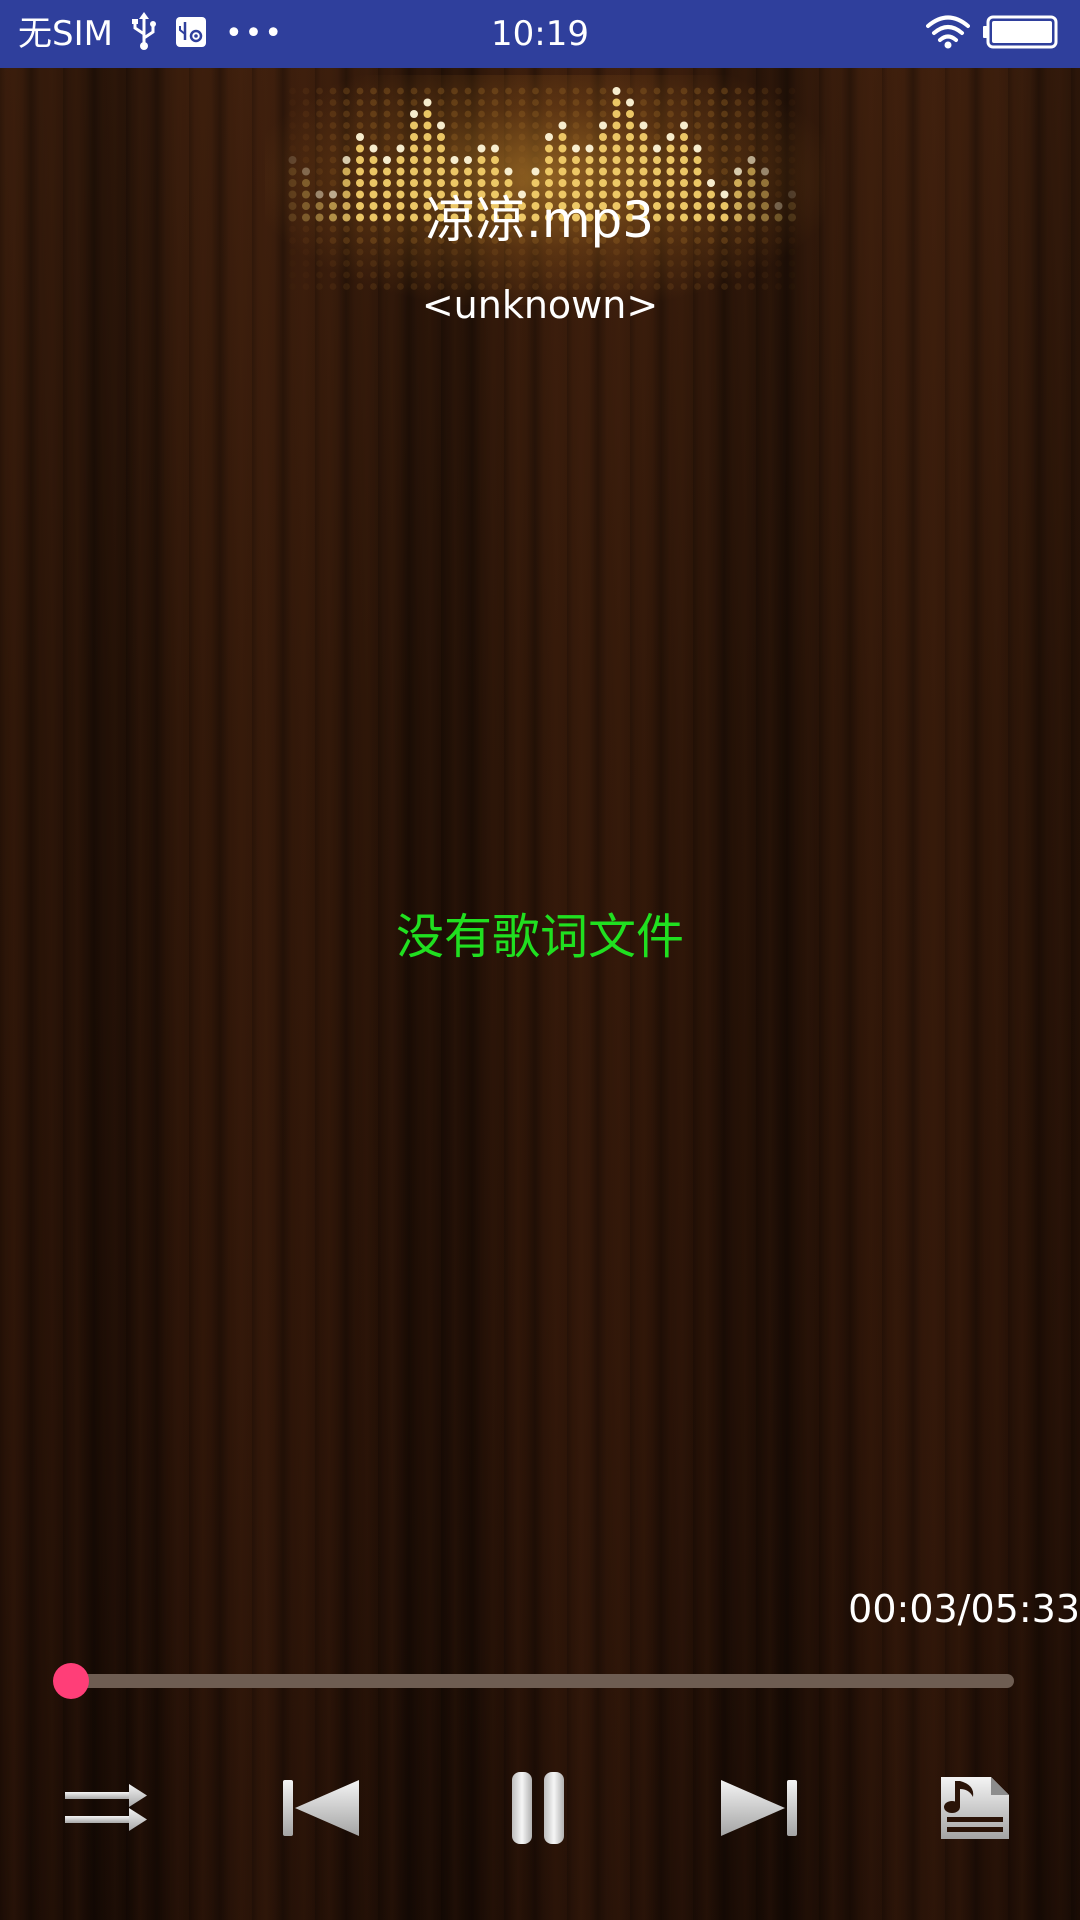 Image resolution: width=1080 pixels, height=1920 pixels. Describe the element at coordinates (948, 34) in the screenshot. I see `wifi-icon` at that location.